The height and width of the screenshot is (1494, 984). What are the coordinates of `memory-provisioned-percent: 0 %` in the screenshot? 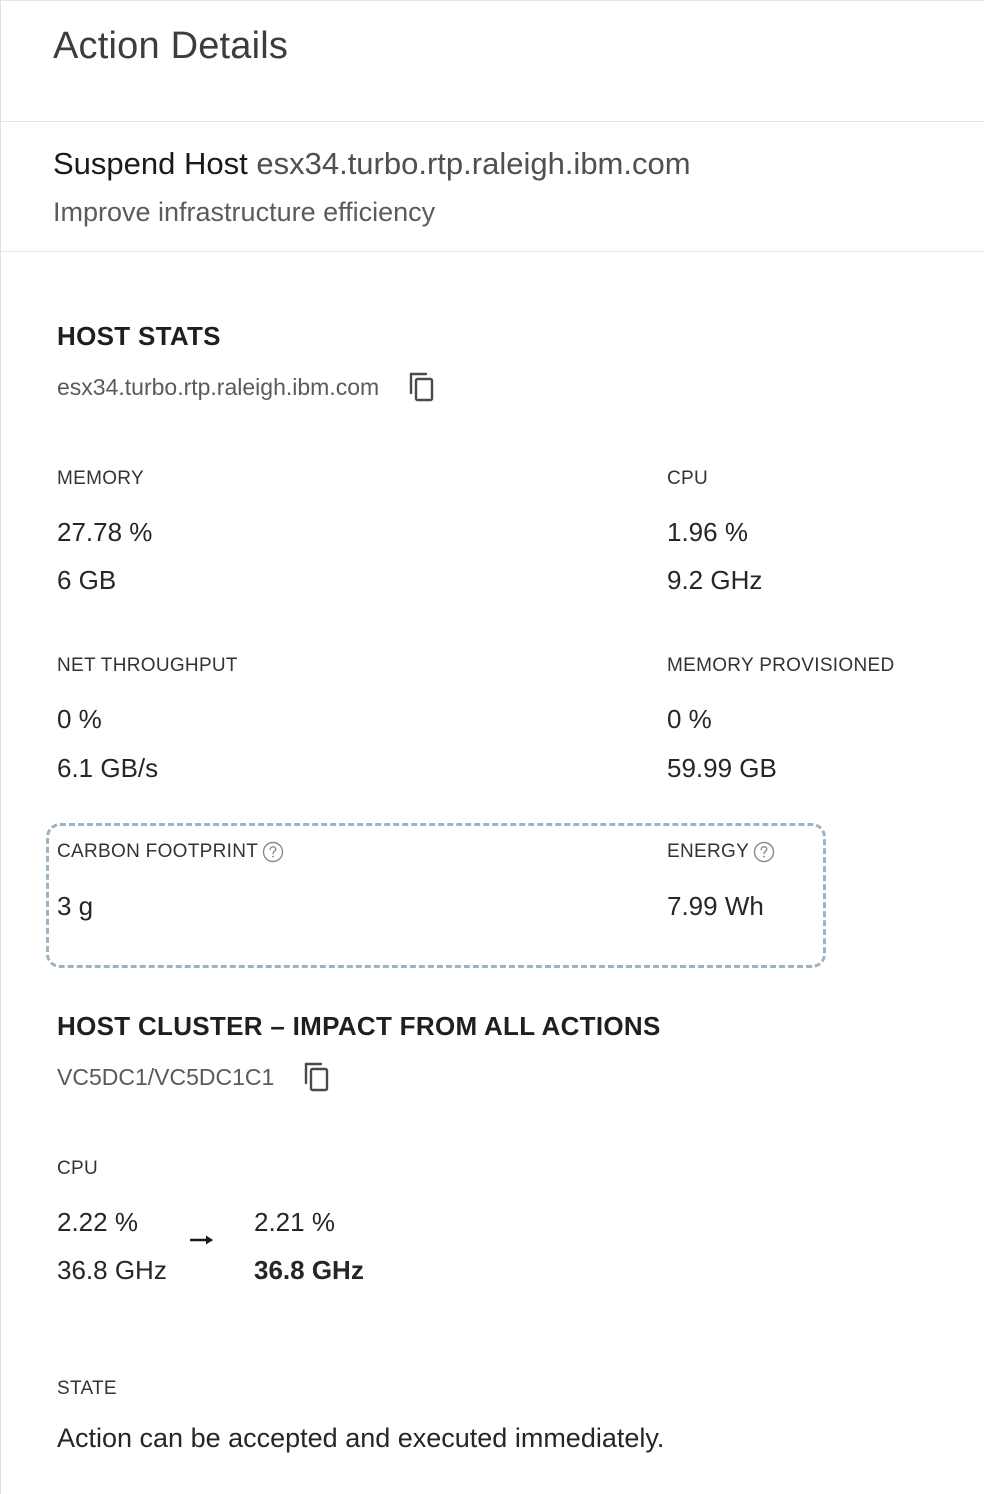 It's located at (689, 719).